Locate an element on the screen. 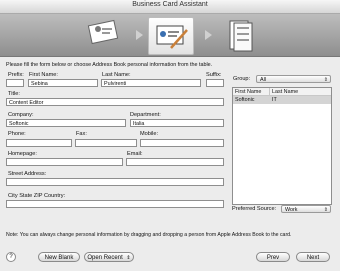  department-label: Department: is located at coordinates (145, 115).